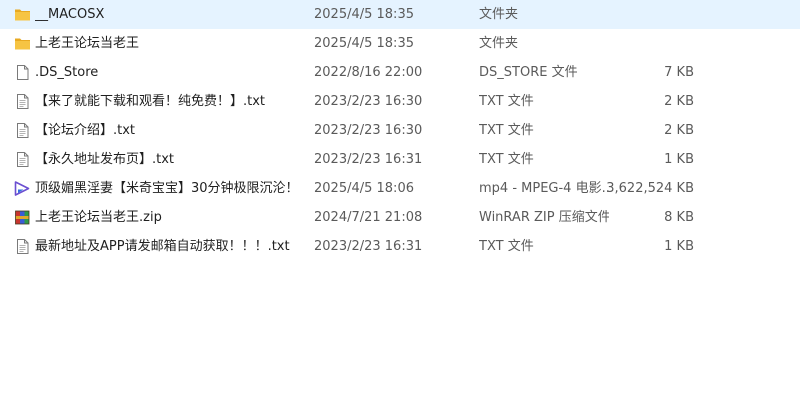 This screenshot has height=419, width=800. I want to click on file-row-folder: 上老王论坛当老王 2025/4/5 18:35 文件夹, so click(400, 43).